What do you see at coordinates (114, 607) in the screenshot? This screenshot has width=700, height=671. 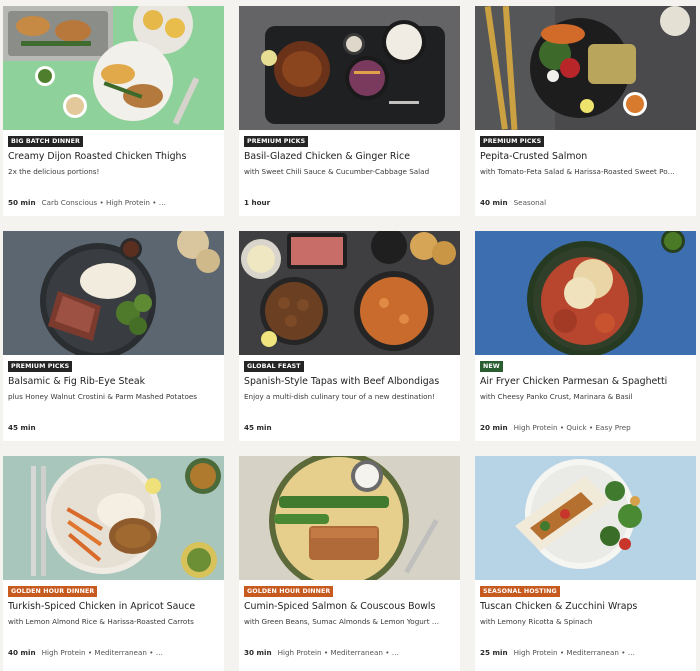 I see `recipe-title: Turkish-Spiced Chicken in Apricot Sauce` at bounding box center [114, 607].